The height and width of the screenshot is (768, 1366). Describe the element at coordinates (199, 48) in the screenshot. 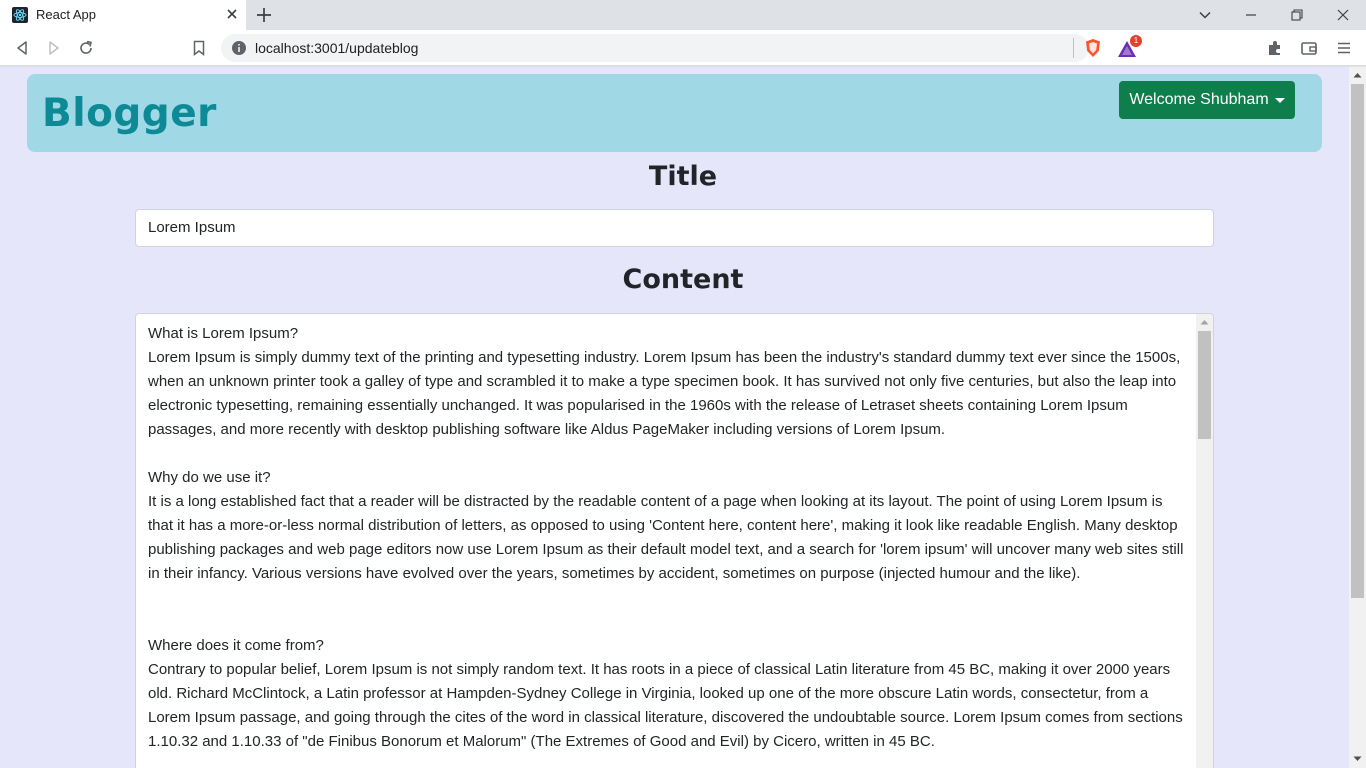

I see `bookmark-icon` at that location.